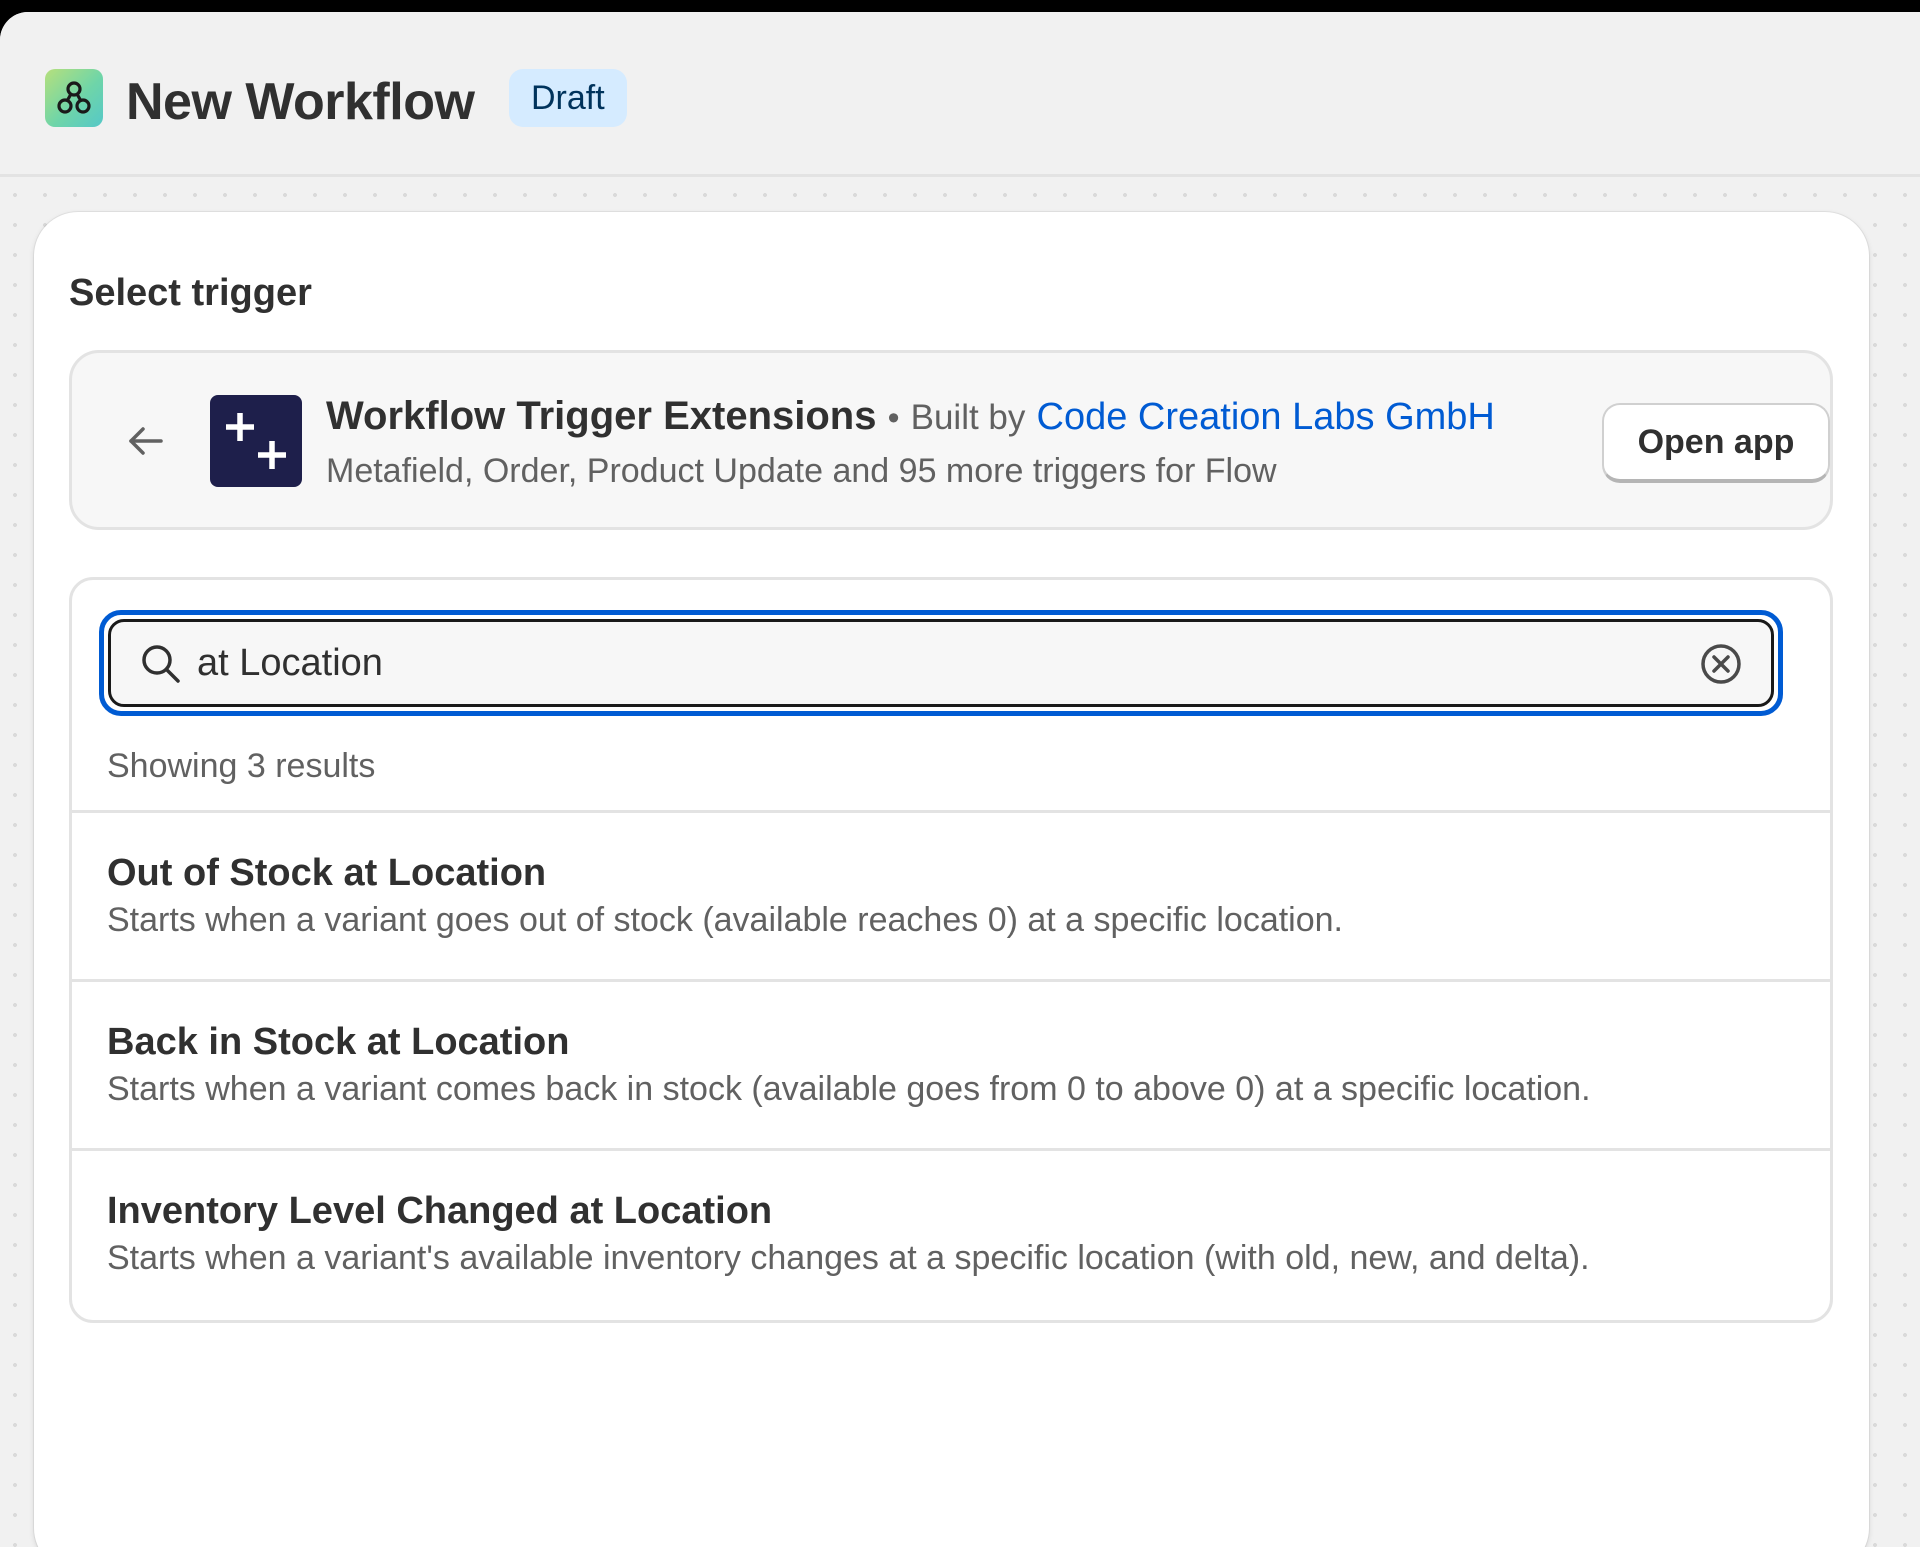  Describe the element at coordinates (190, 293) in the screenshot. I see `panel-title: Select trigger` at that location.